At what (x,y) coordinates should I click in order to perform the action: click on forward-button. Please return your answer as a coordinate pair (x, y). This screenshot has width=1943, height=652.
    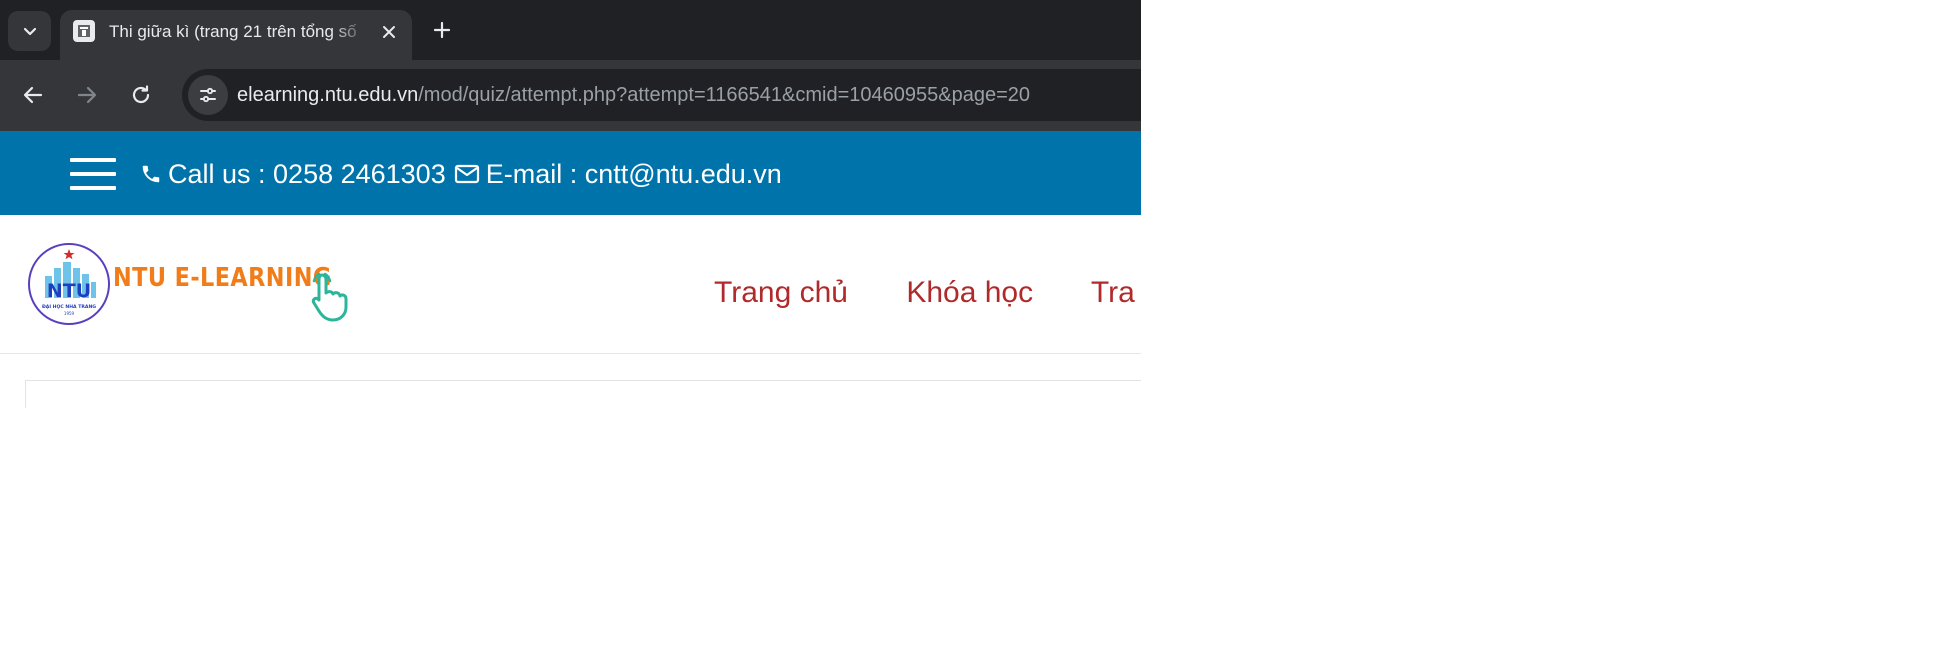
    Looking at the image, I should click on (87, 95).